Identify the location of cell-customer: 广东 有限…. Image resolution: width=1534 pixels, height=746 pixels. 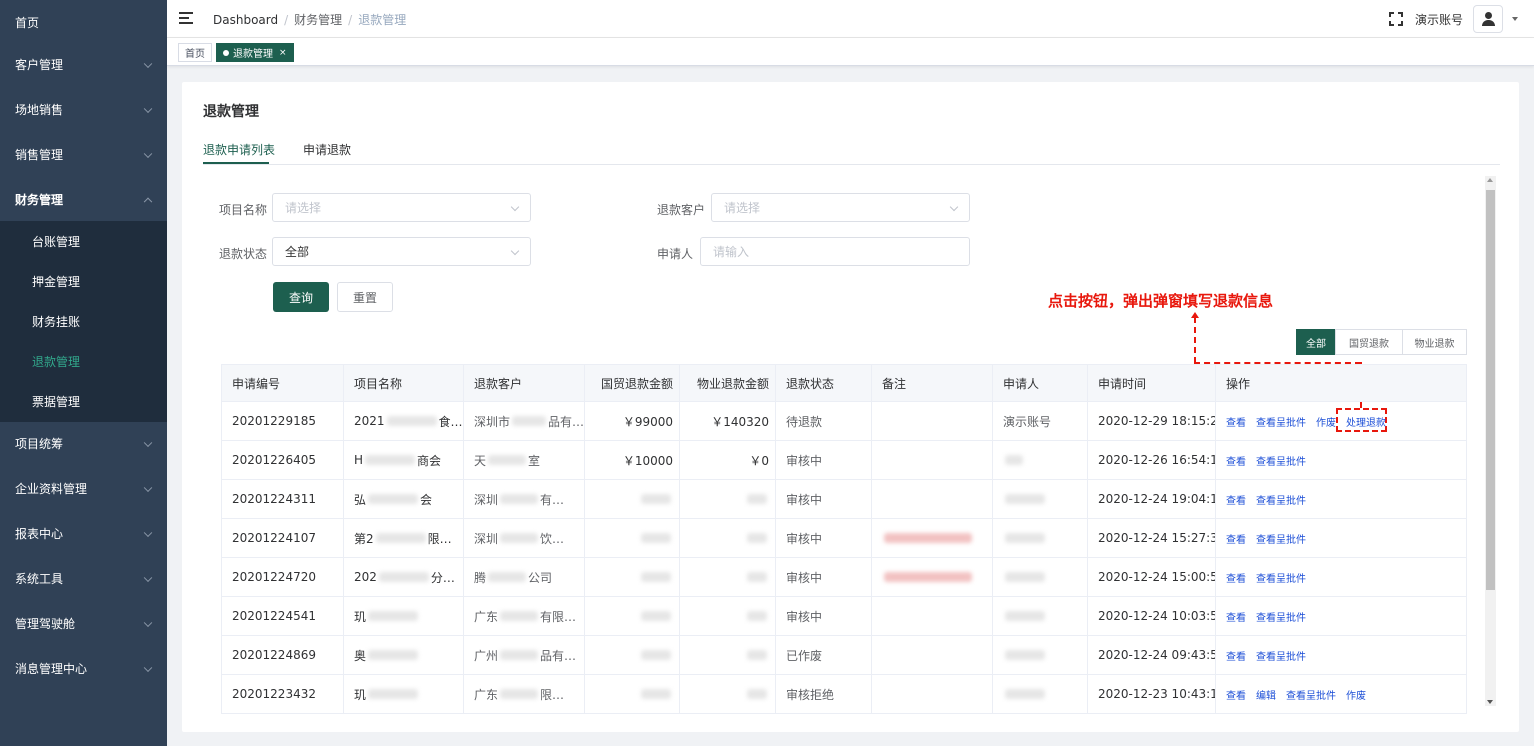
(524, 616).